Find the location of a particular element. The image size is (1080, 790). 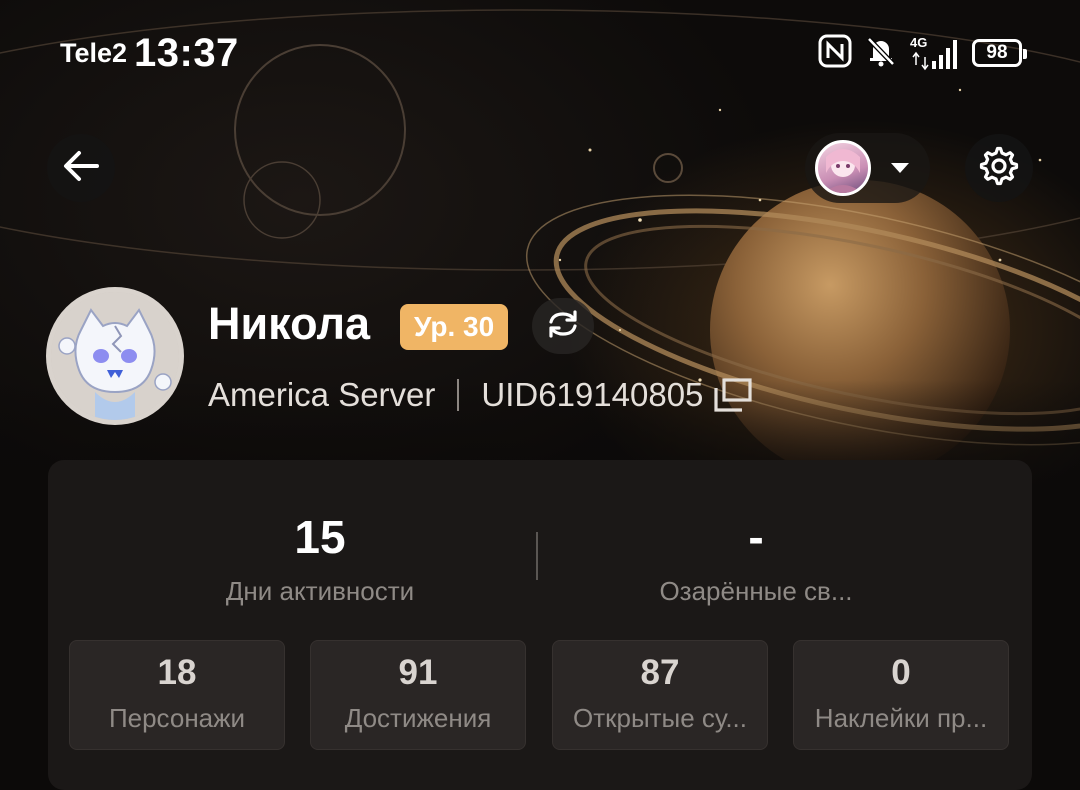

gear-icon is located at coordinates (999, 168).